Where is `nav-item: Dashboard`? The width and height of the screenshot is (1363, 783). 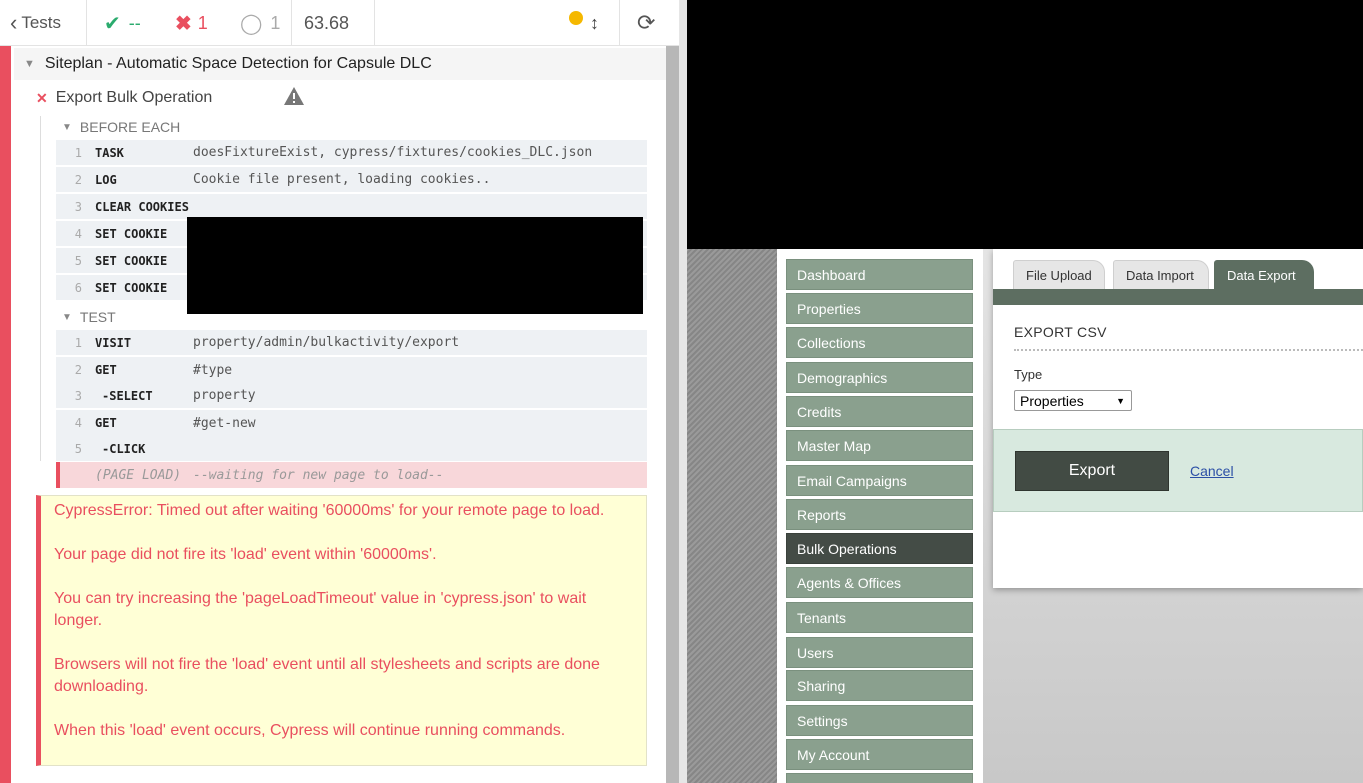
nav-item: Dashboard is located at coordinates (879, 274).